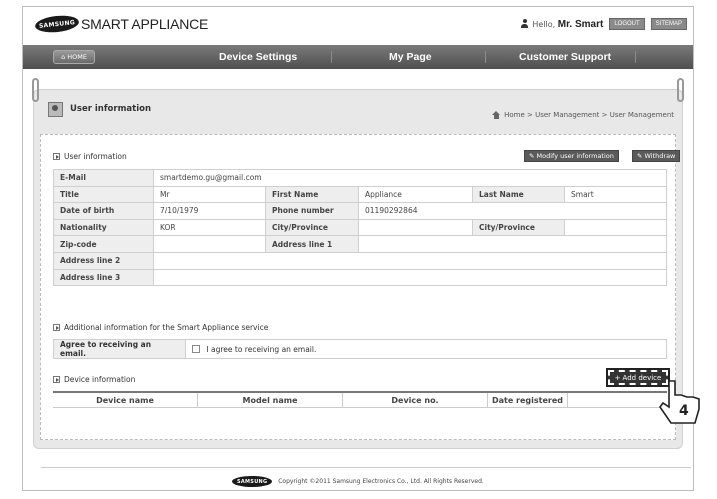 This screenshot has height=499, width=717. Describe the element at coordinates (103, 178) in the screenshot. I see `email-label: E-Mail` at that location.